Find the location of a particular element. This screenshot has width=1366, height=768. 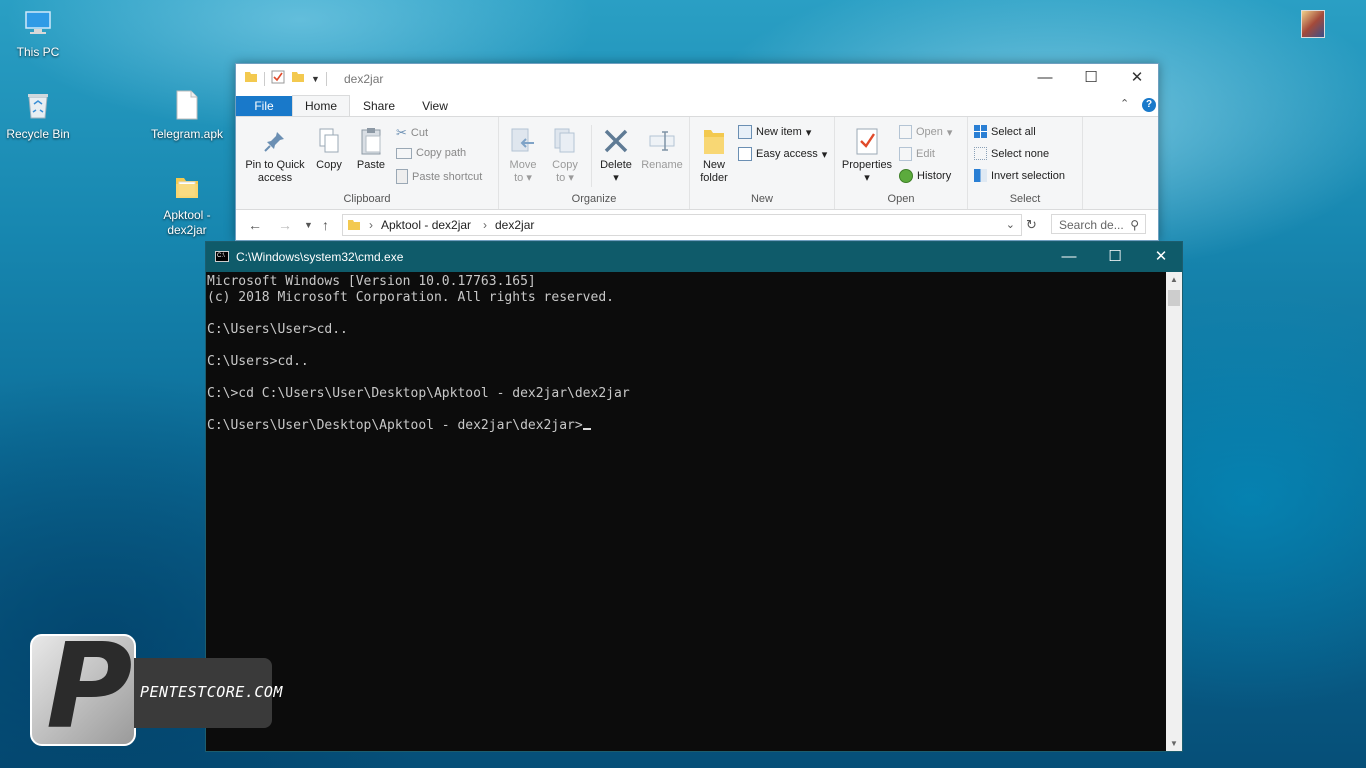

up-arrow-icon: ↑ is located at coordinates (325, 225).